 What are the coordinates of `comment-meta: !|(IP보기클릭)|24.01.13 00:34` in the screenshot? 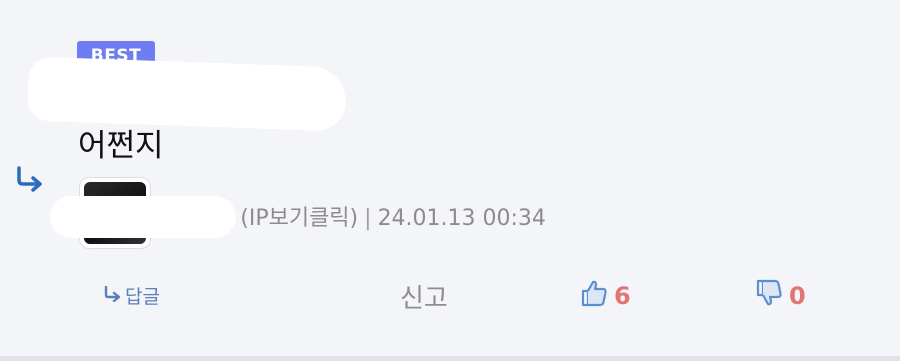 It's located at (379, 216).